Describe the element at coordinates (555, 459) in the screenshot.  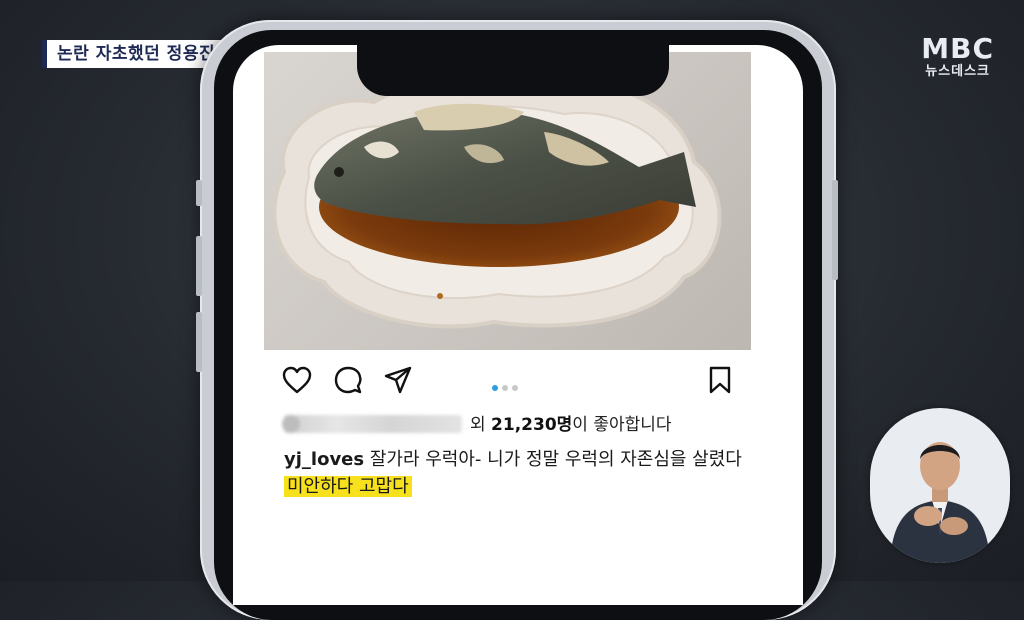
I see `caption-body: 잘가라 우럭아- 니가 정말 우럭의 자존심을 살렸다` at that location.